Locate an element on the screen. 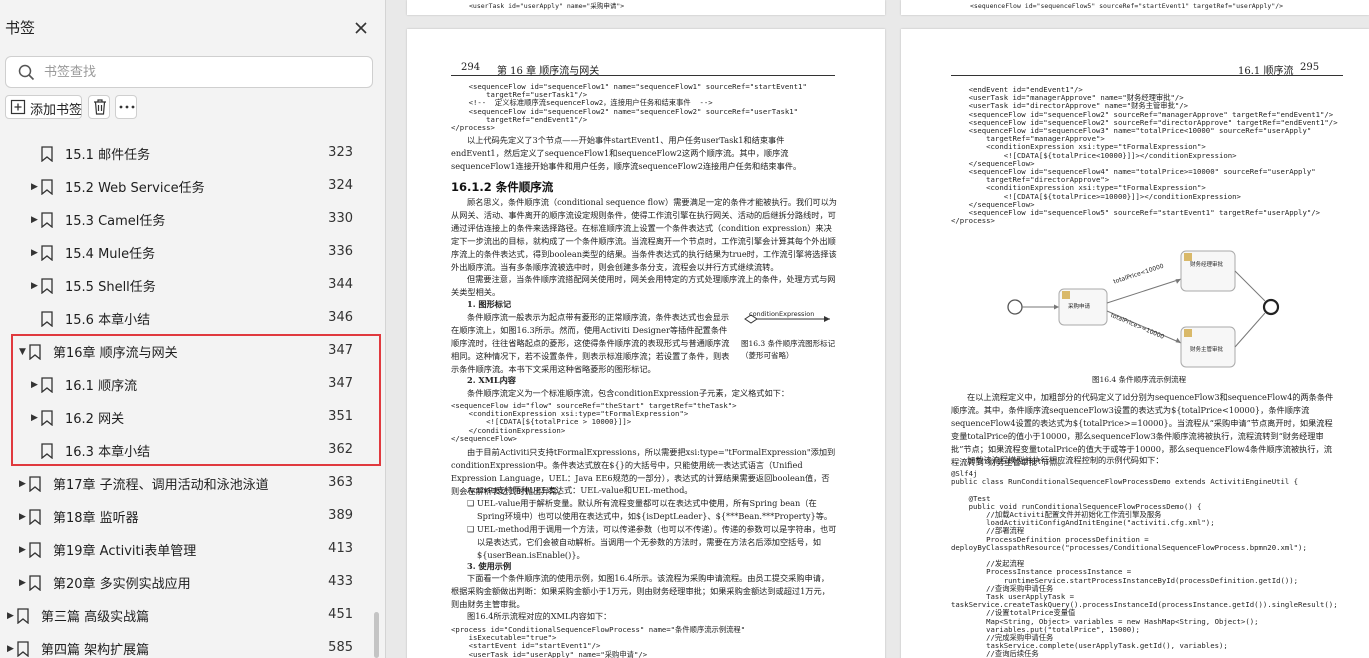 The width and height of the screenshot is (1369, 658). bookmark-page: 323 is located at coordinates (340, 152).